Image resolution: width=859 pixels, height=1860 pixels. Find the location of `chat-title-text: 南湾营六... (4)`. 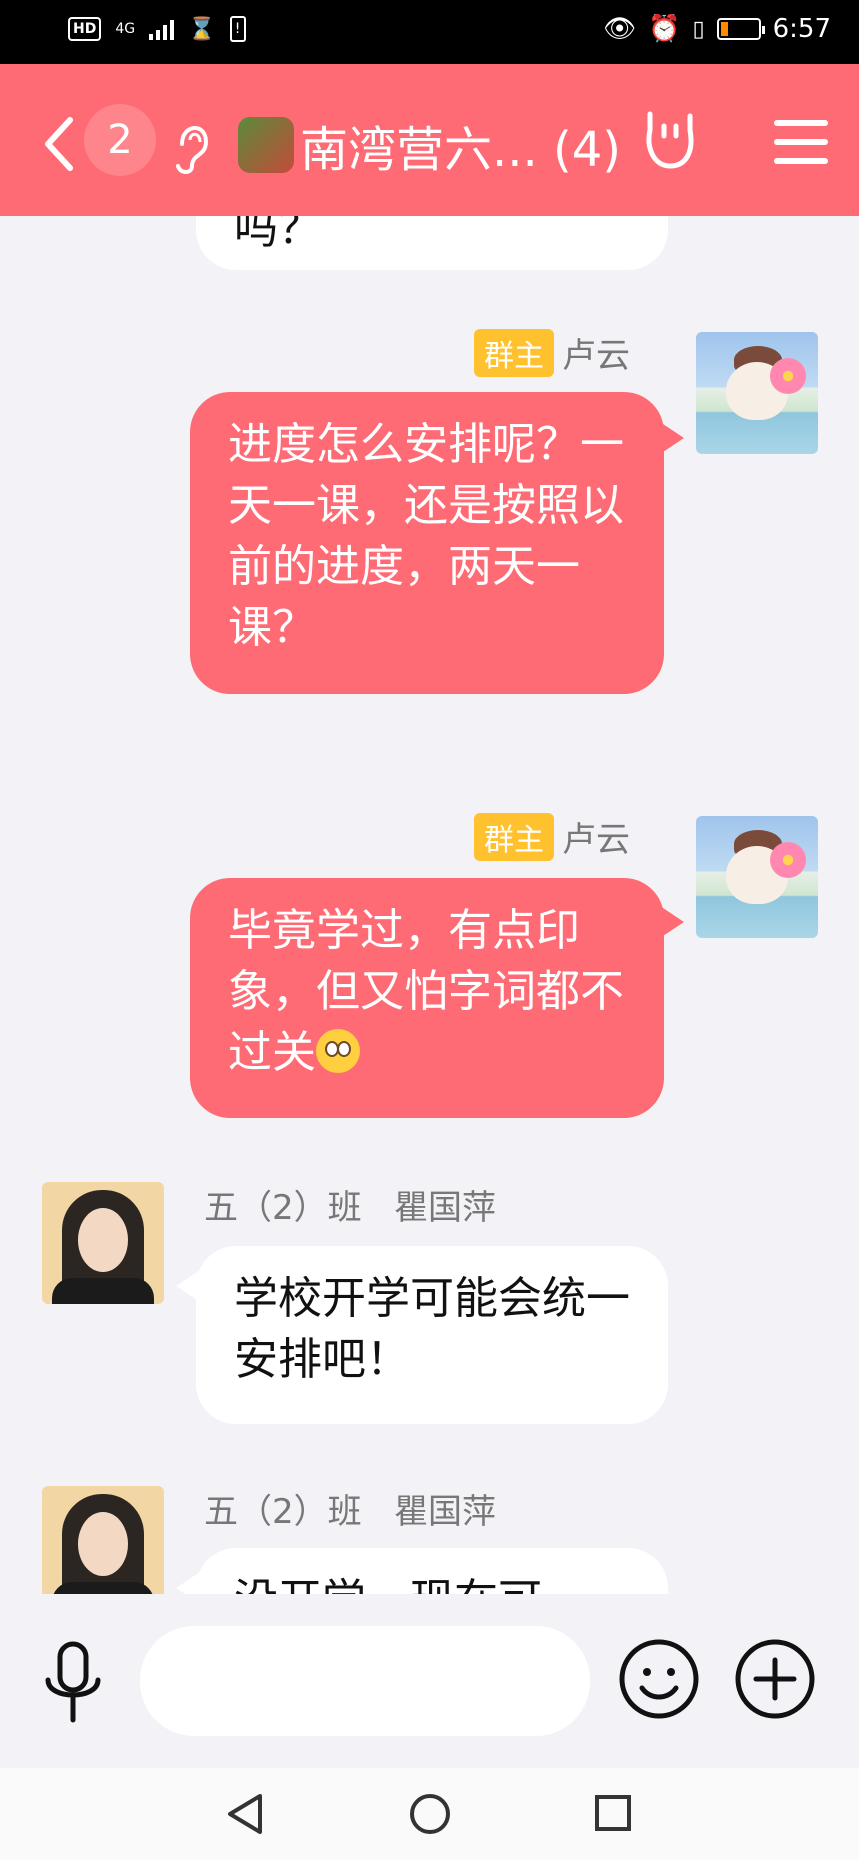

chat-title-text: 南湾营六... (4) is located at coordinates (461, 150).